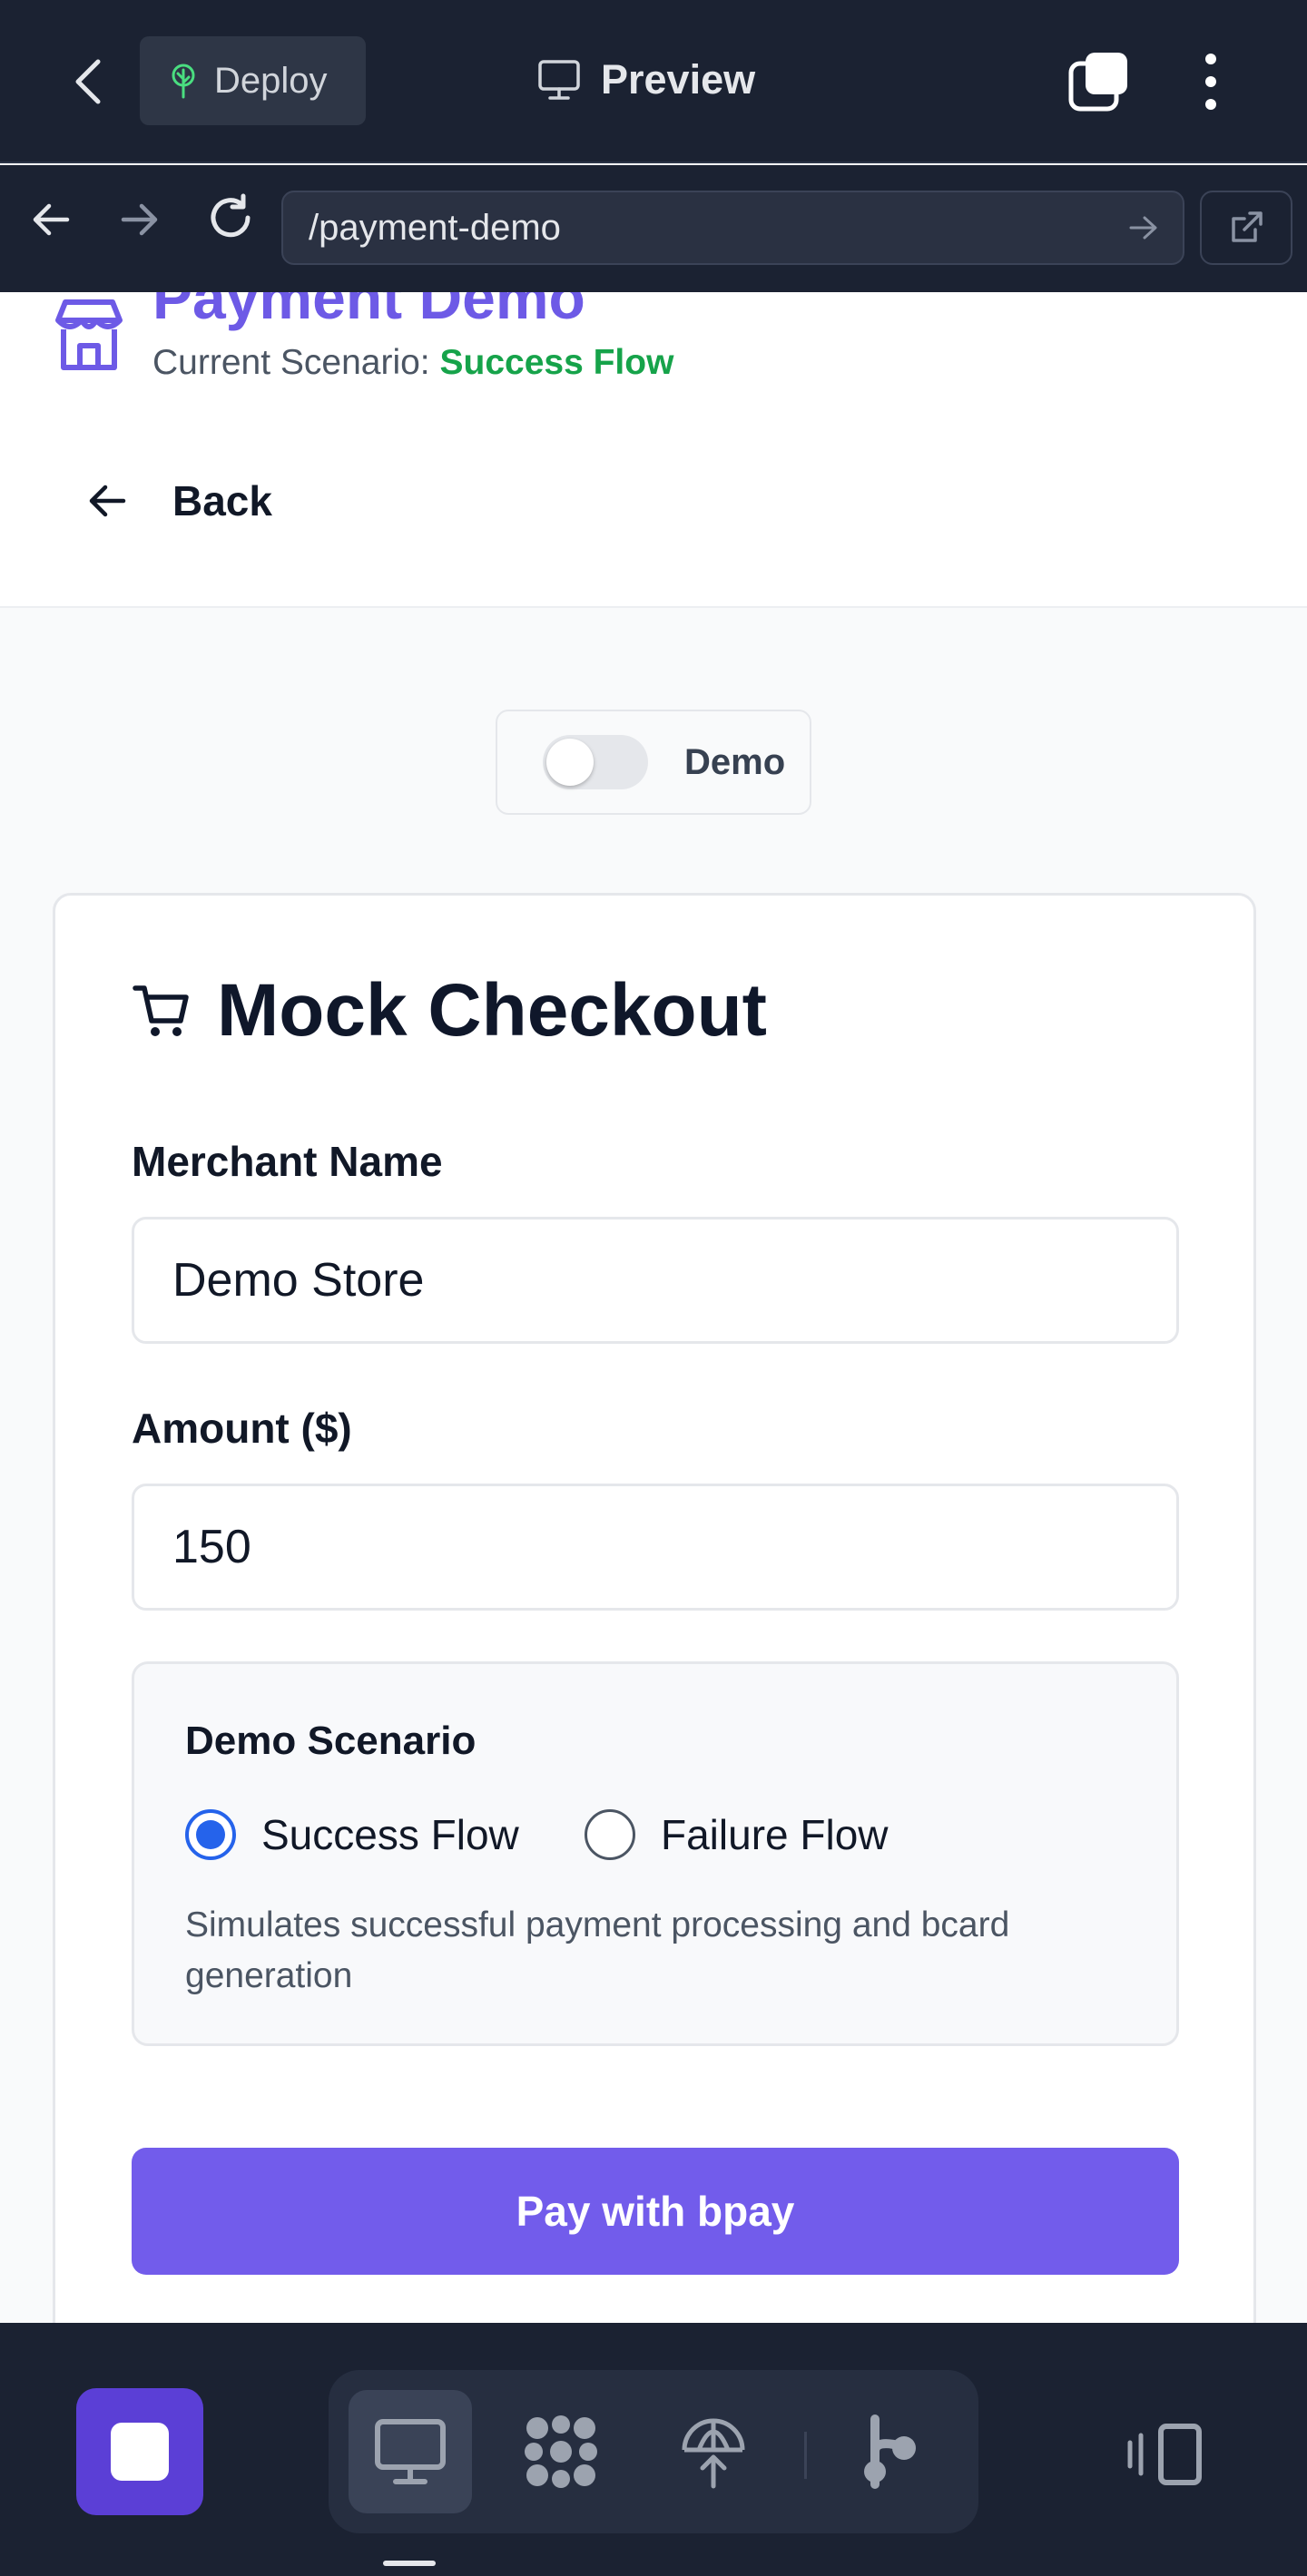  Describe the element at coordinates (678, 79) in the screenshot. I see `preview-label: Preview` at that location.